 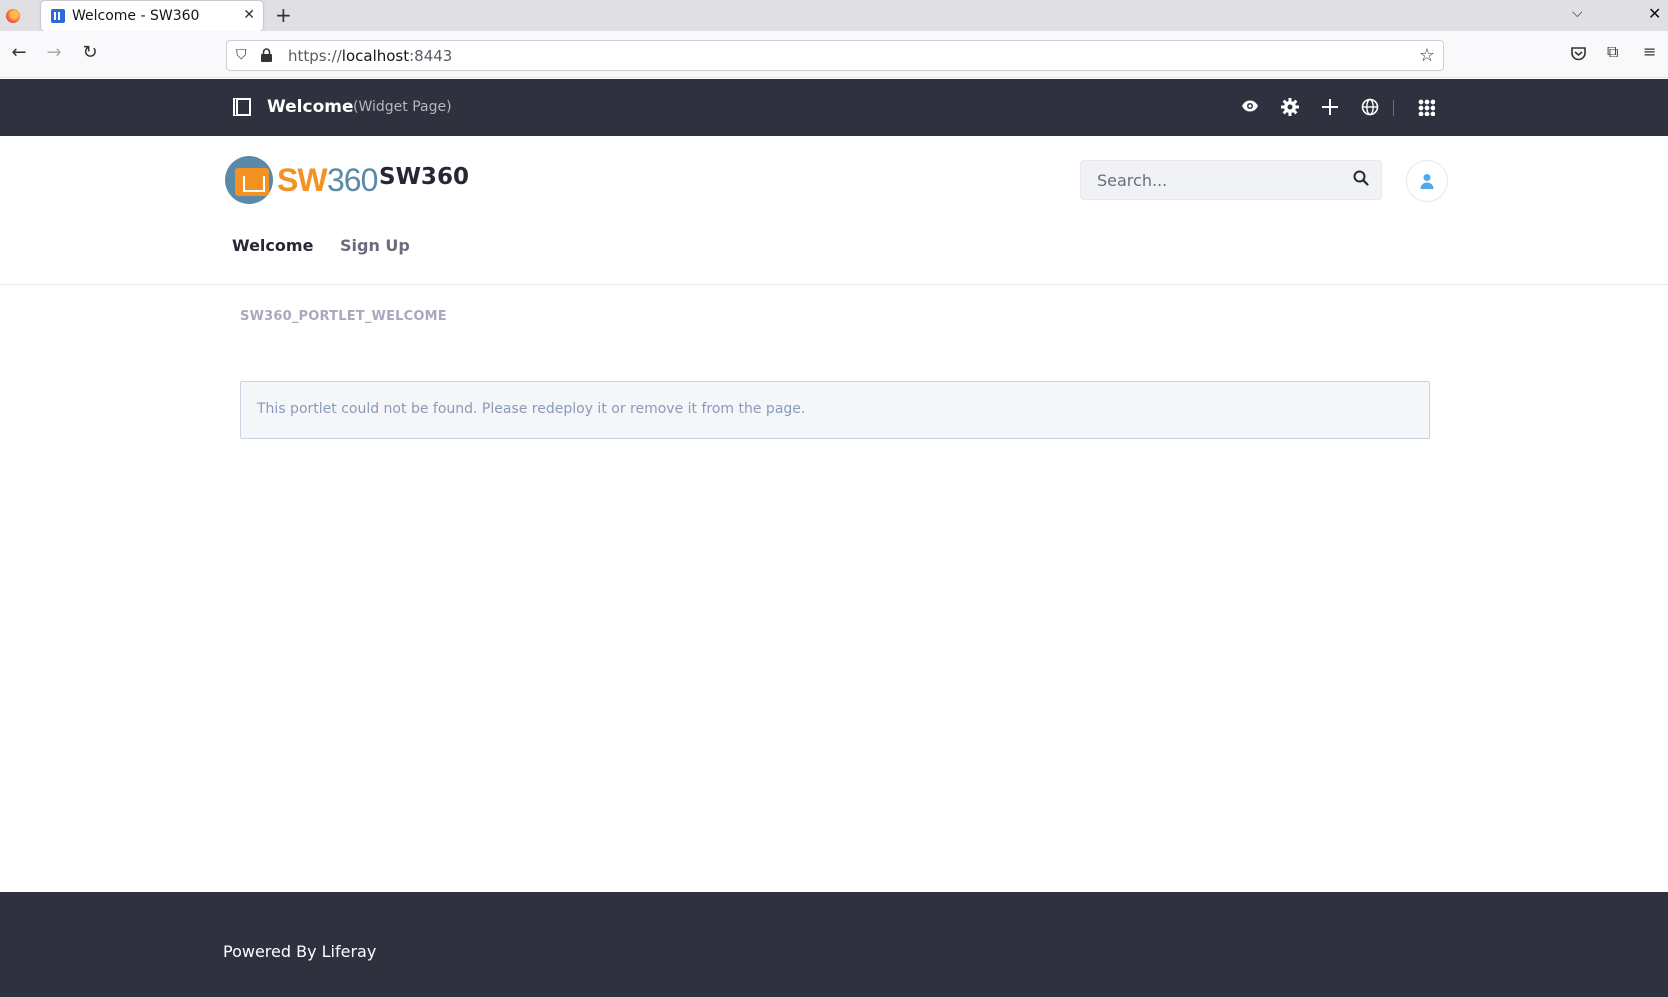 I want to click on user-icon, so click(x=1427, y=181).